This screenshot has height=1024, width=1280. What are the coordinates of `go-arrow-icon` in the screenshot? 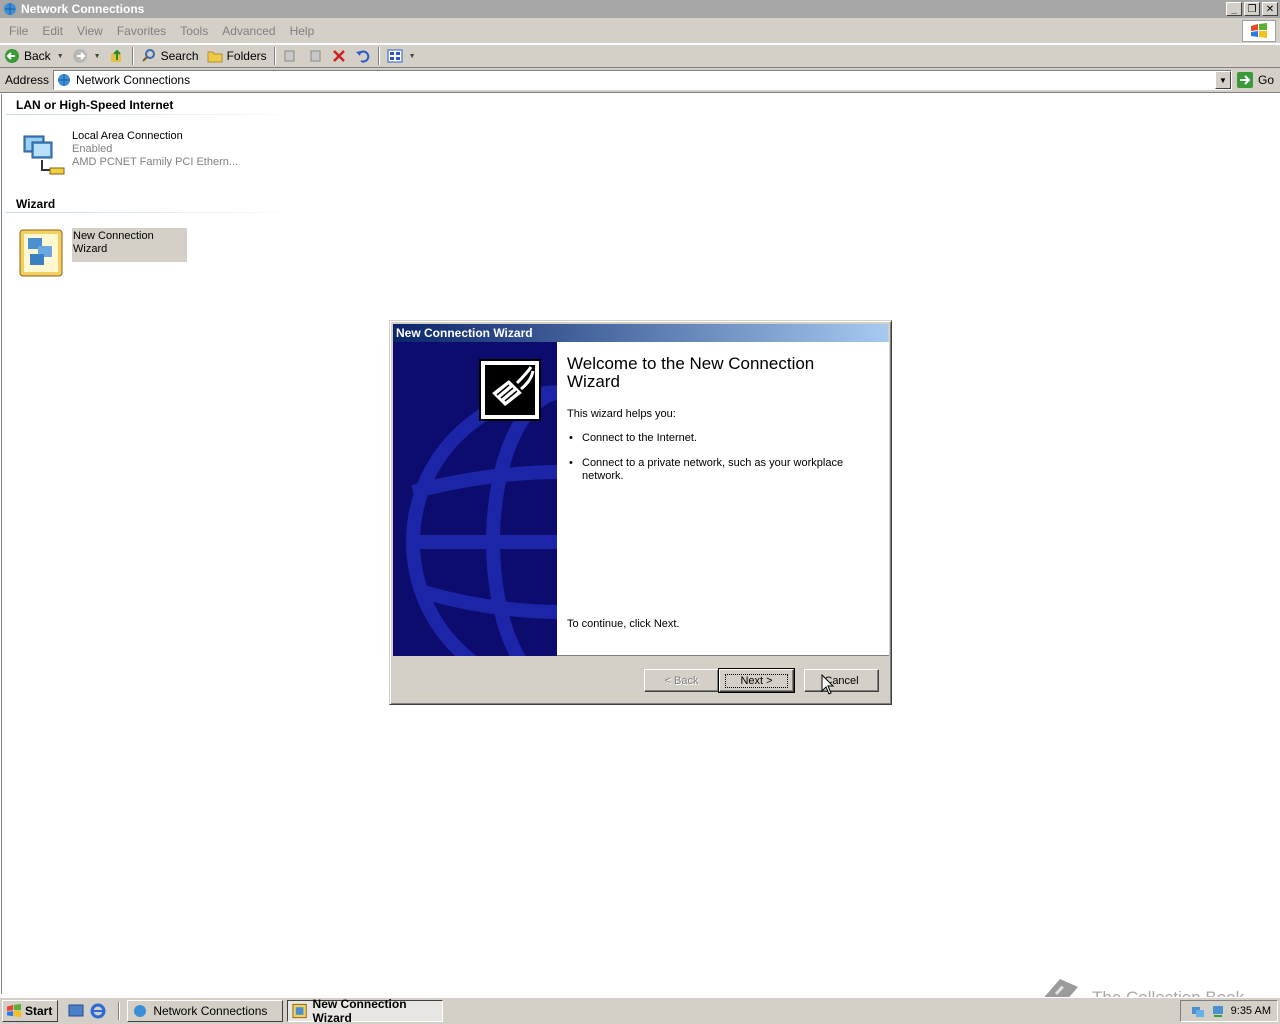 It's located at (1244, 80).